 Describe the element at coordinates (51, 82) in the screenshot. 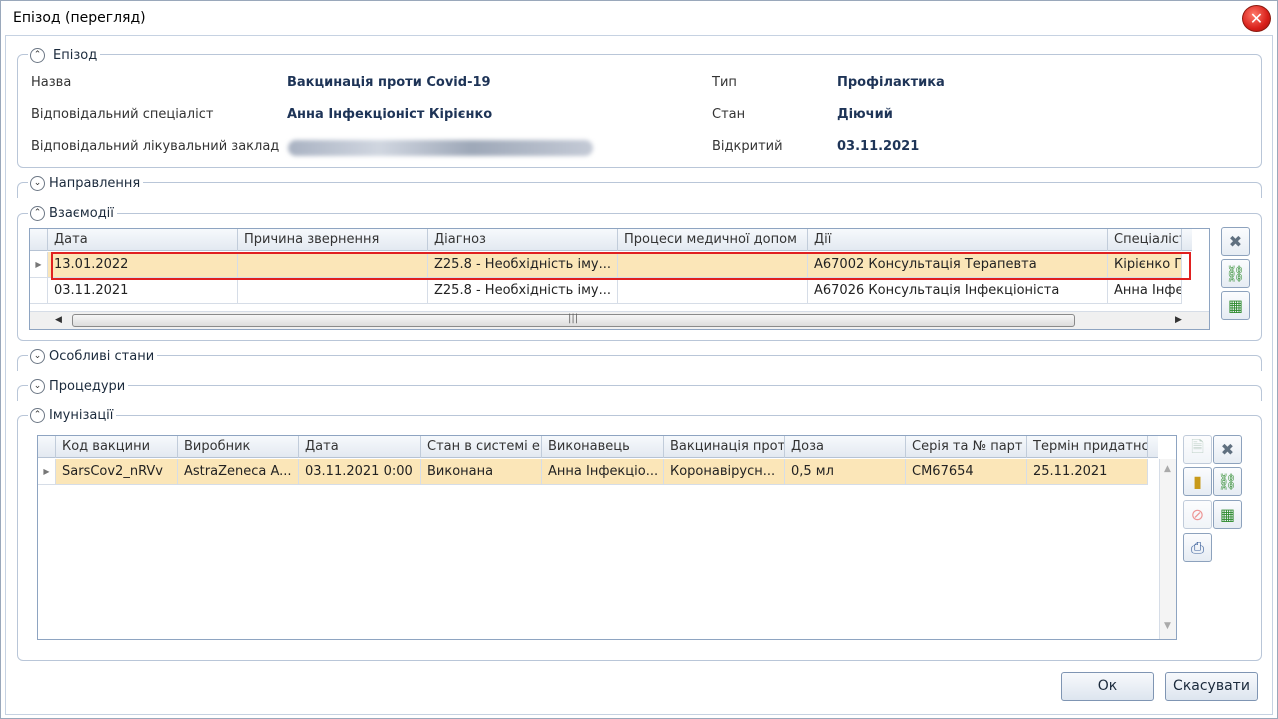

I see `name-label: Назва` at that location.